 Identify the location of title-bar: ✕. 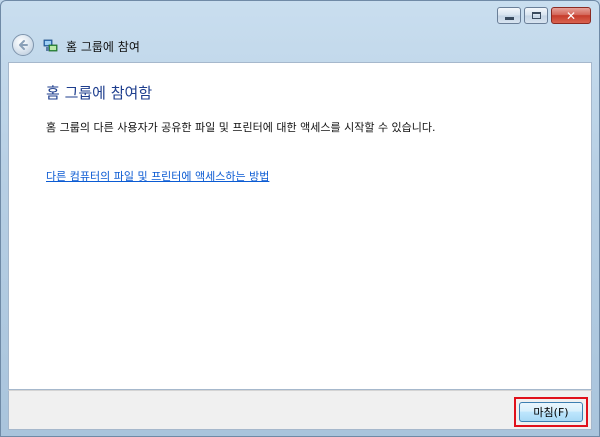
(300, 16).